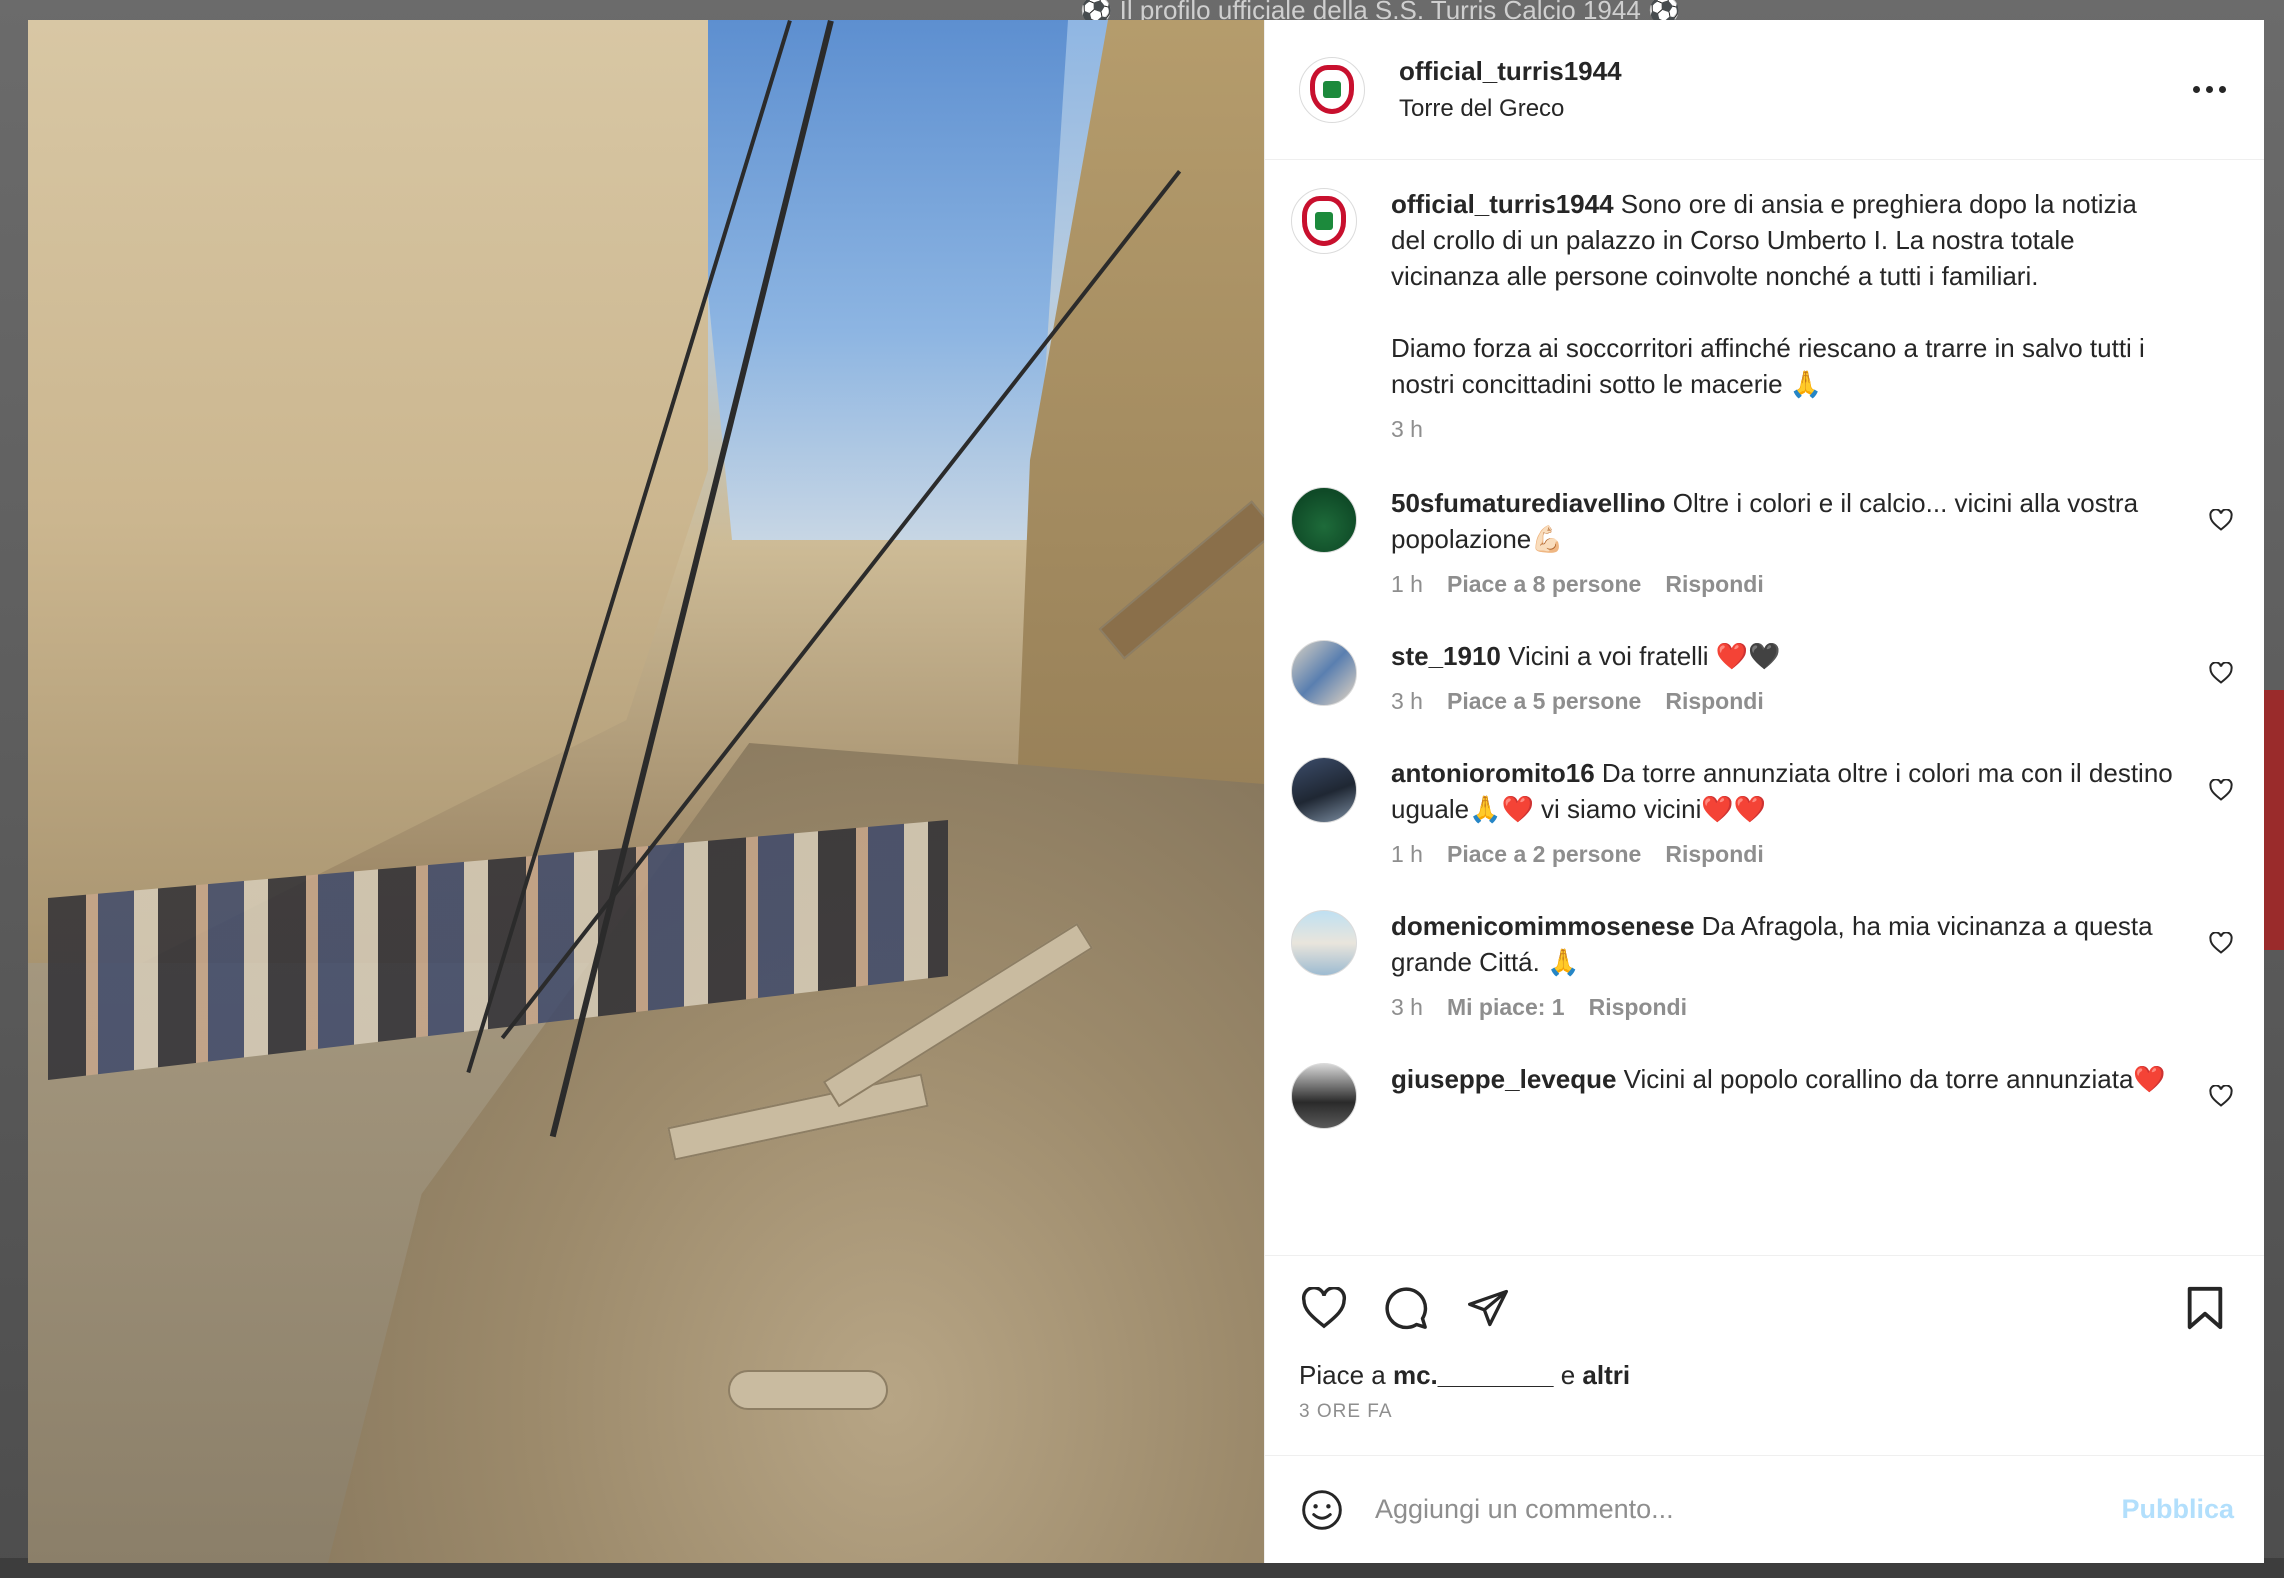  I want to click on likes-conj: e, so click(1568, 1375).